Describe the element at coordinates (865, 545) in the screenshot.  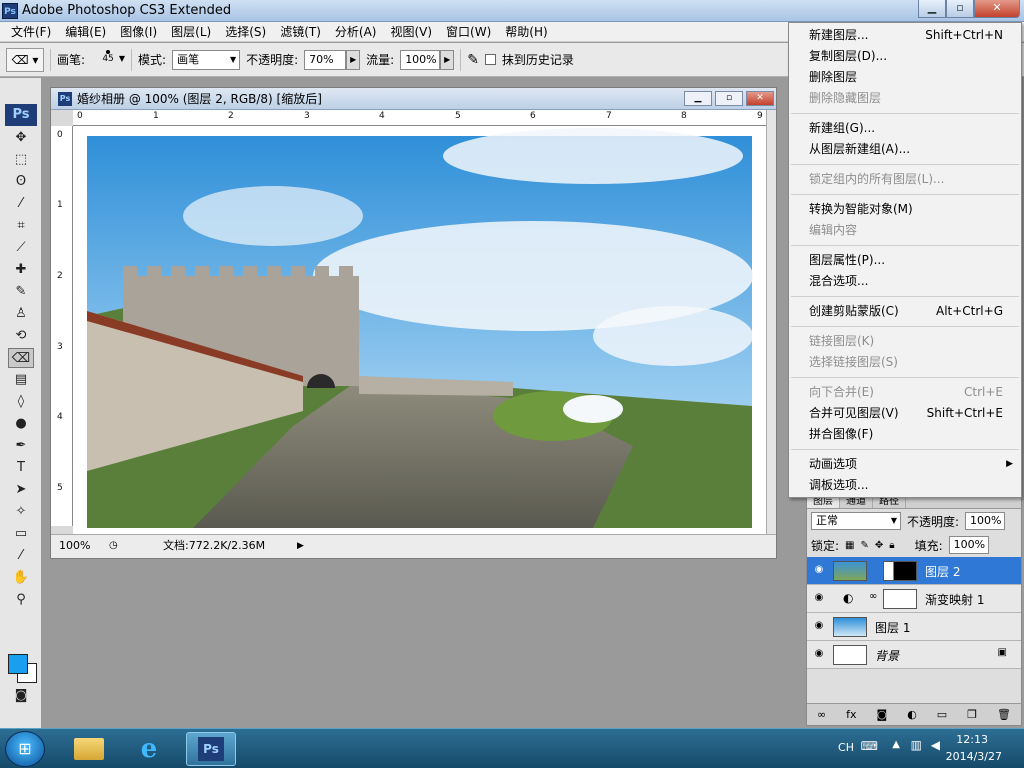
I see `lock-pixels-icon: ✎` at that location.